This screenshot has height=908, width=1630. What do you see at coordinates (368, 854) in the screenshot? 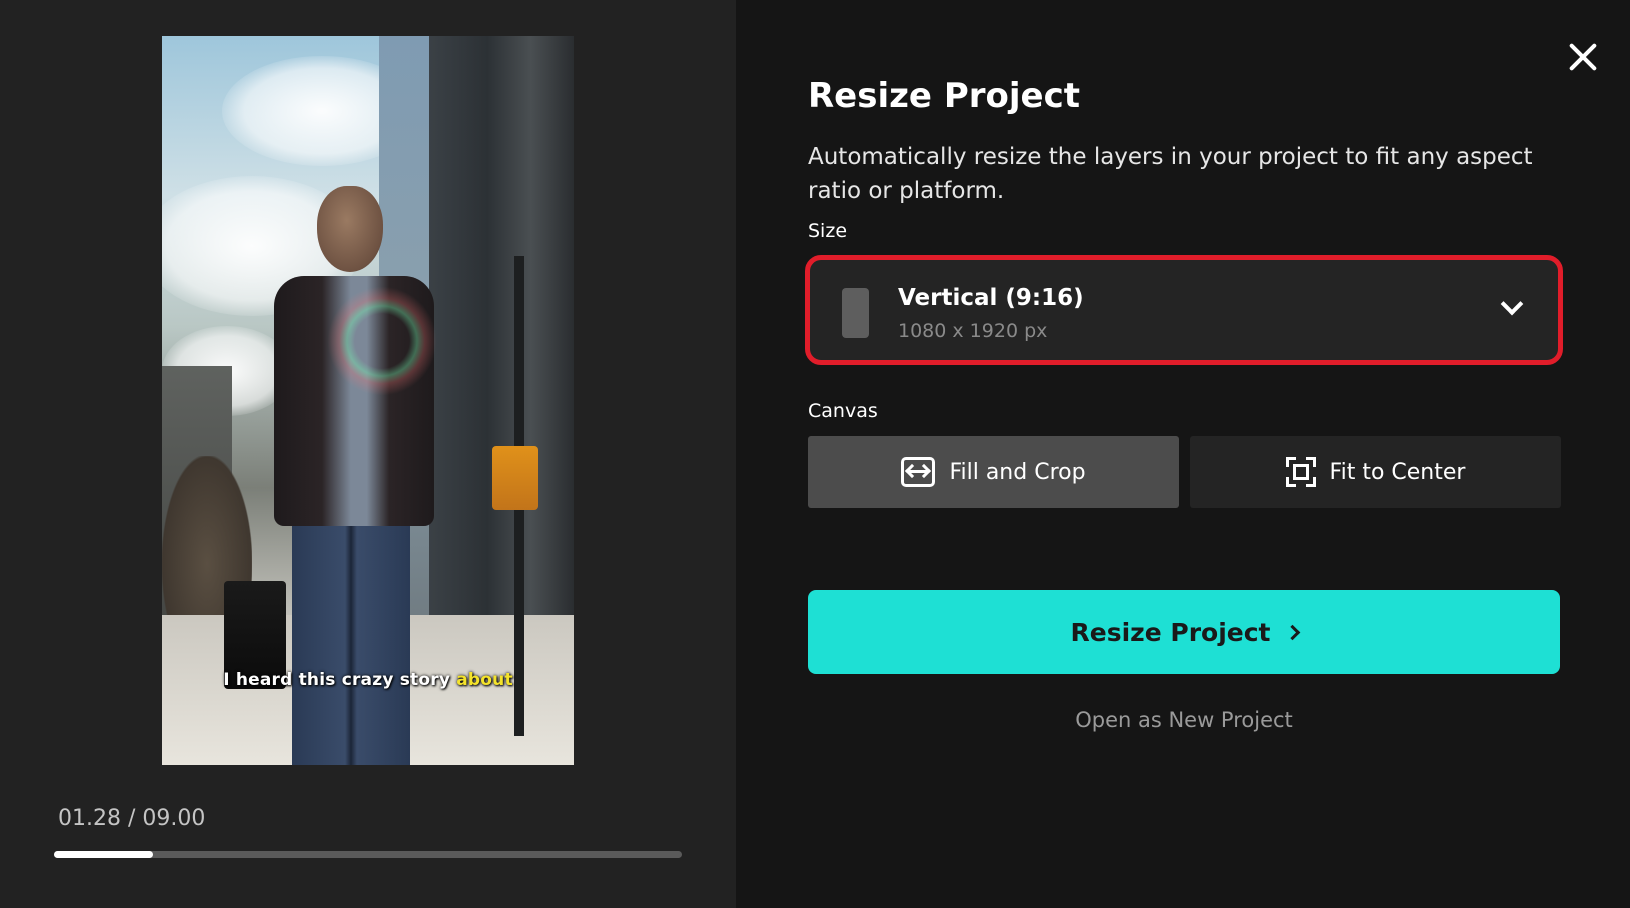
I see `timeline-scrubber` at bounding box center [368, 854].